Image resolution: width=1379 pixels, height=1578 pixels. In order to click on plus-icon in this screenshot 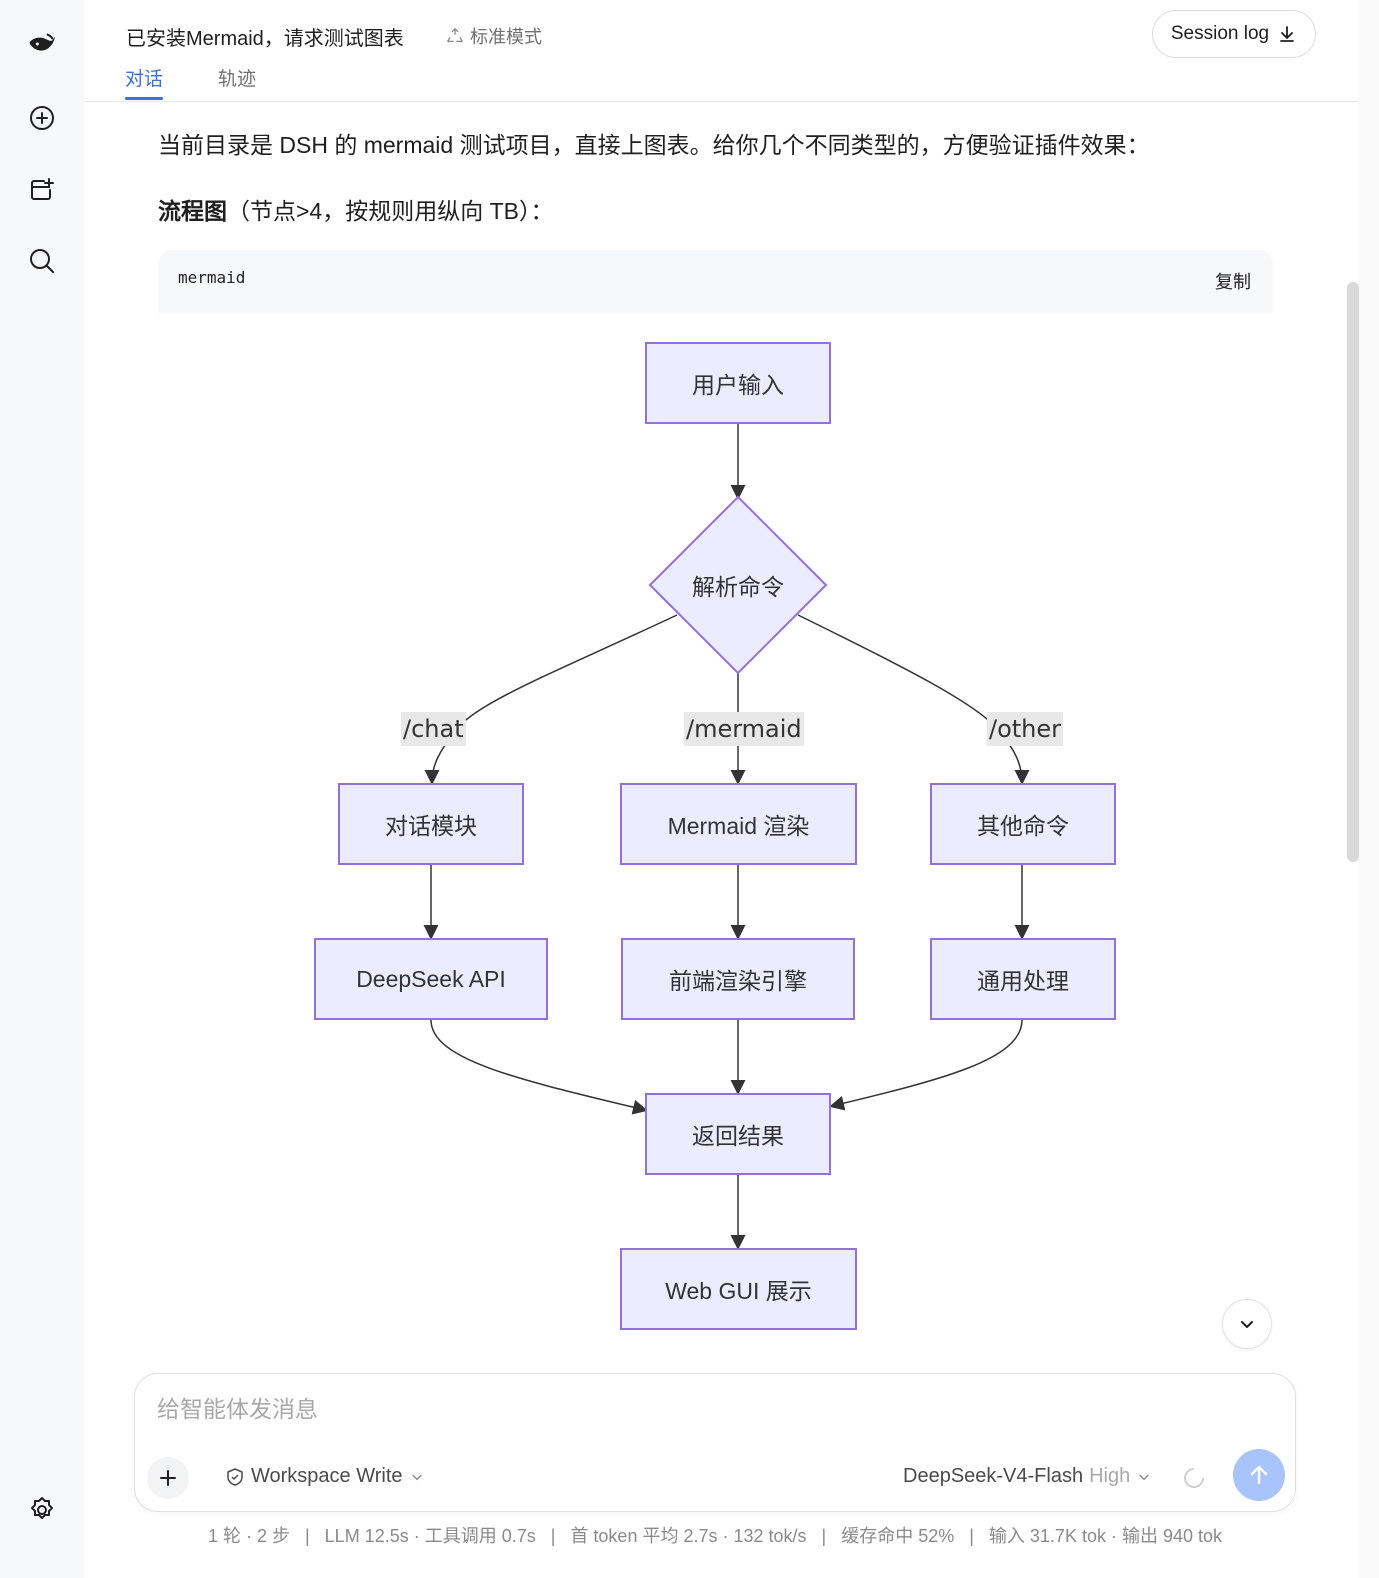, I will do `click(168, 1478)`.